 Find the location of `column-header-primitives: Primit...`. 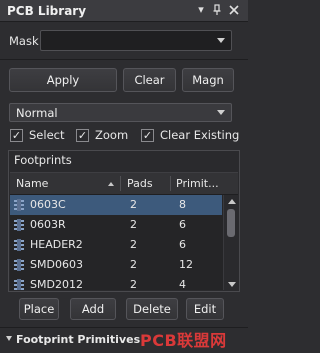

column-header-primitives: Primit... is located at coordinates (197, 183).